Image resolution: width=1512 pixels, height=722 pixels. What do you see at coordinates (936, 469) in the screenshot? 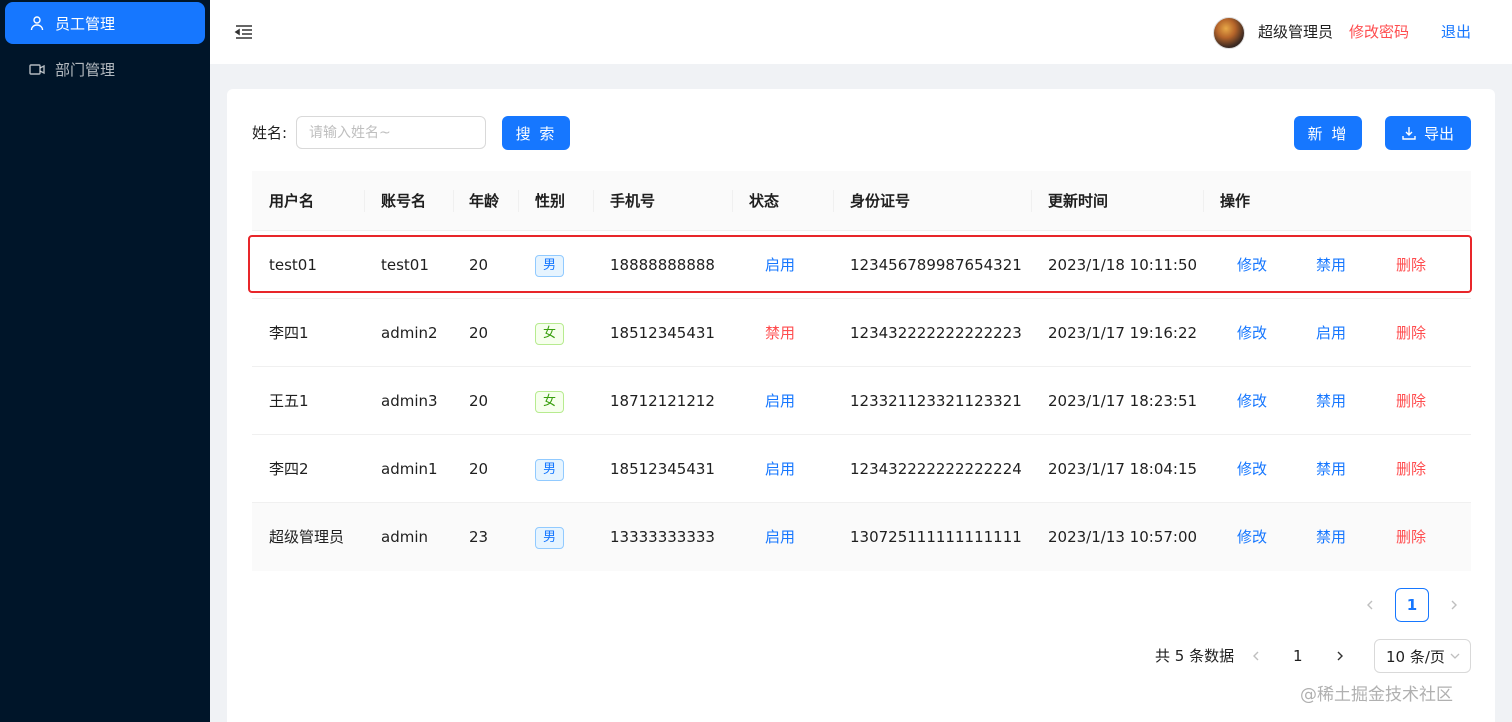
I see `cell-id-card: 123432222222222224` at bounding box center [936, 469].